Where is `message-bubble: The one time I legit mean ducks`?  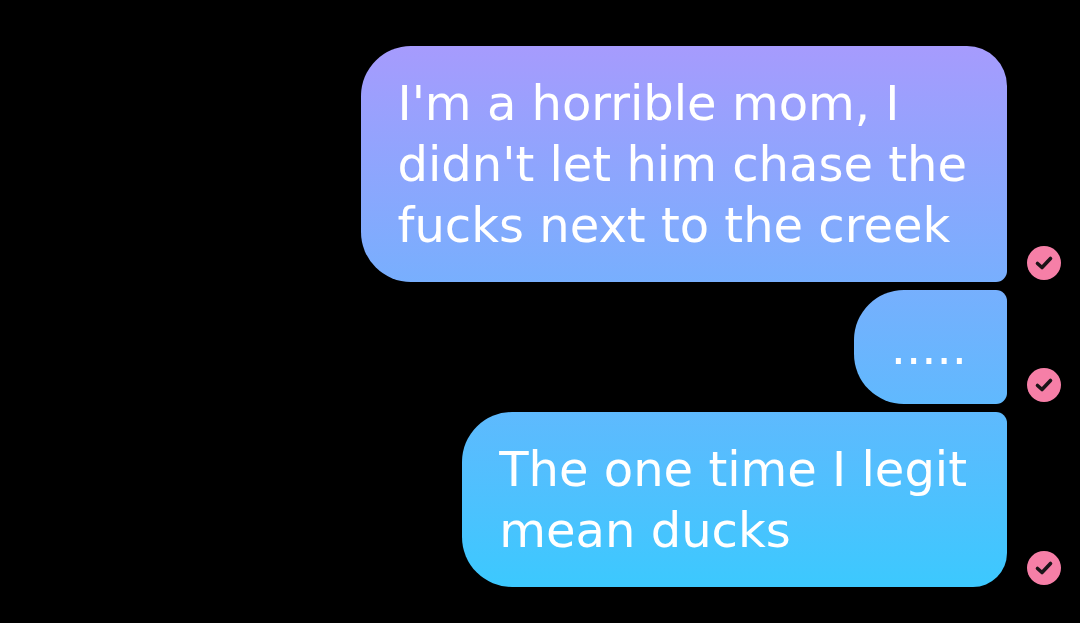
message-bubble: The one time I legit mean ducks is located at coordinates (734, 499).